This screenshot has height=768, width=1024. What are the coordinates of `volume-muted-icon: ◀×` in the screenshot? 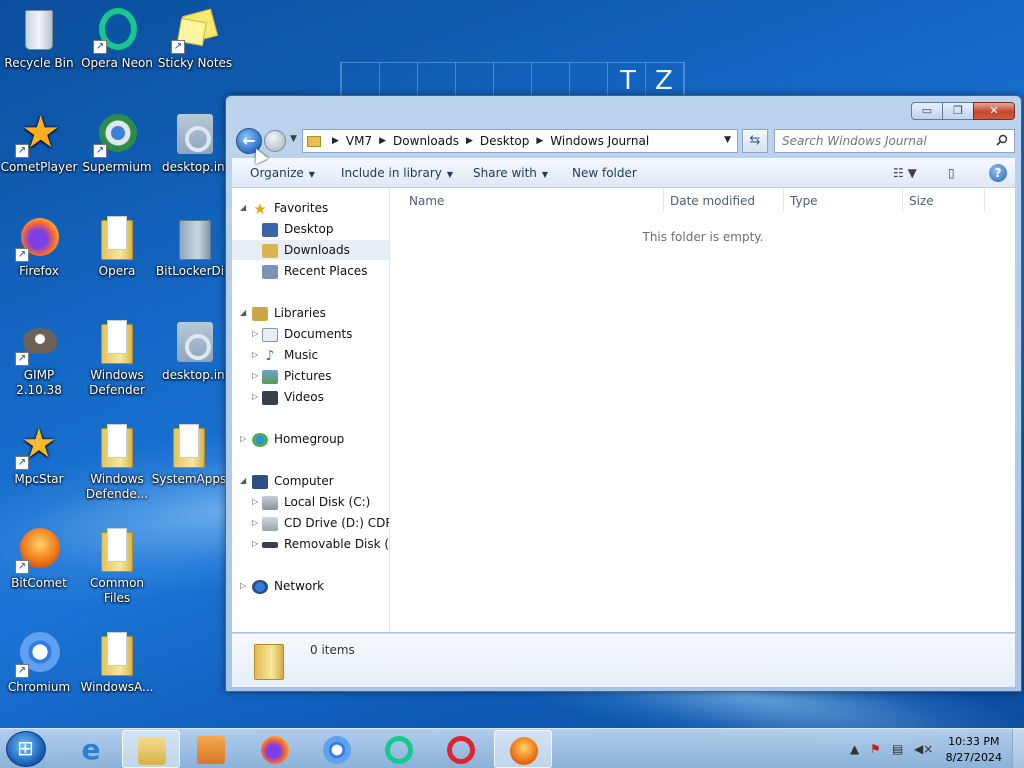 It's located at (923, 749).